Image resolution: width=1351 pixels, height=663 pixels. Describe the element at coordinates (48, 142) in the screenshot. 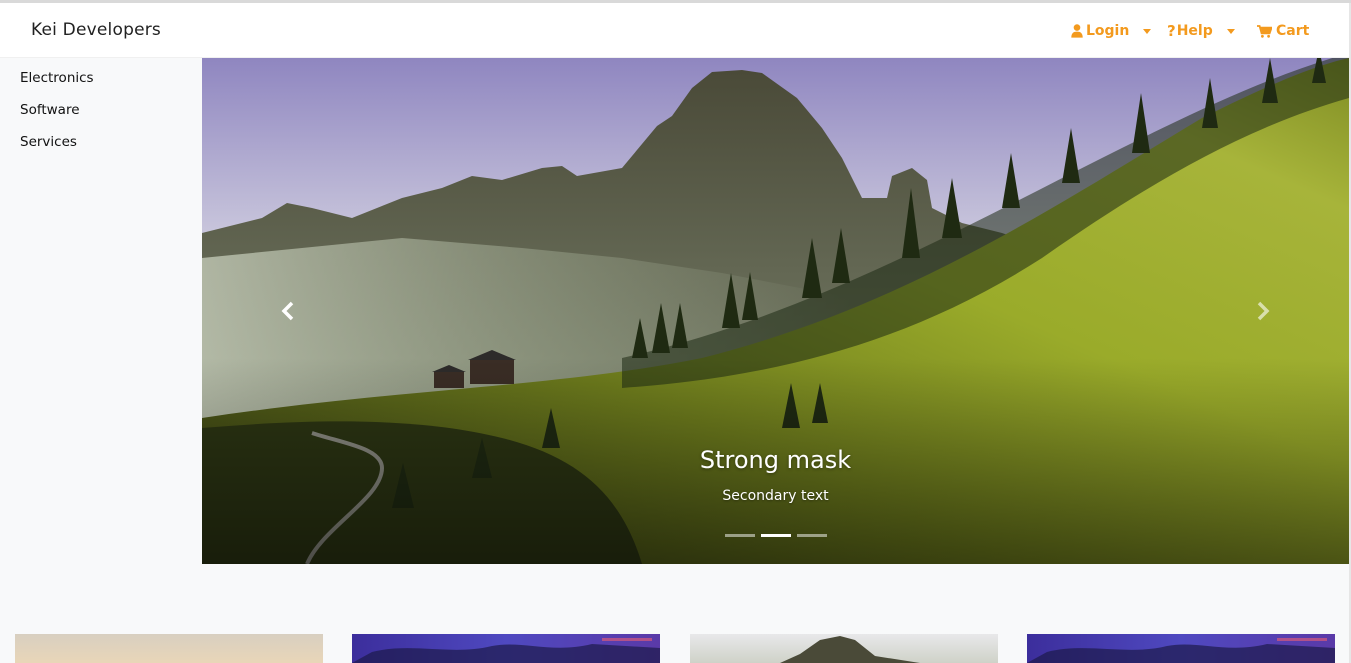

I see `sidebar-item-services: Services` at that location.